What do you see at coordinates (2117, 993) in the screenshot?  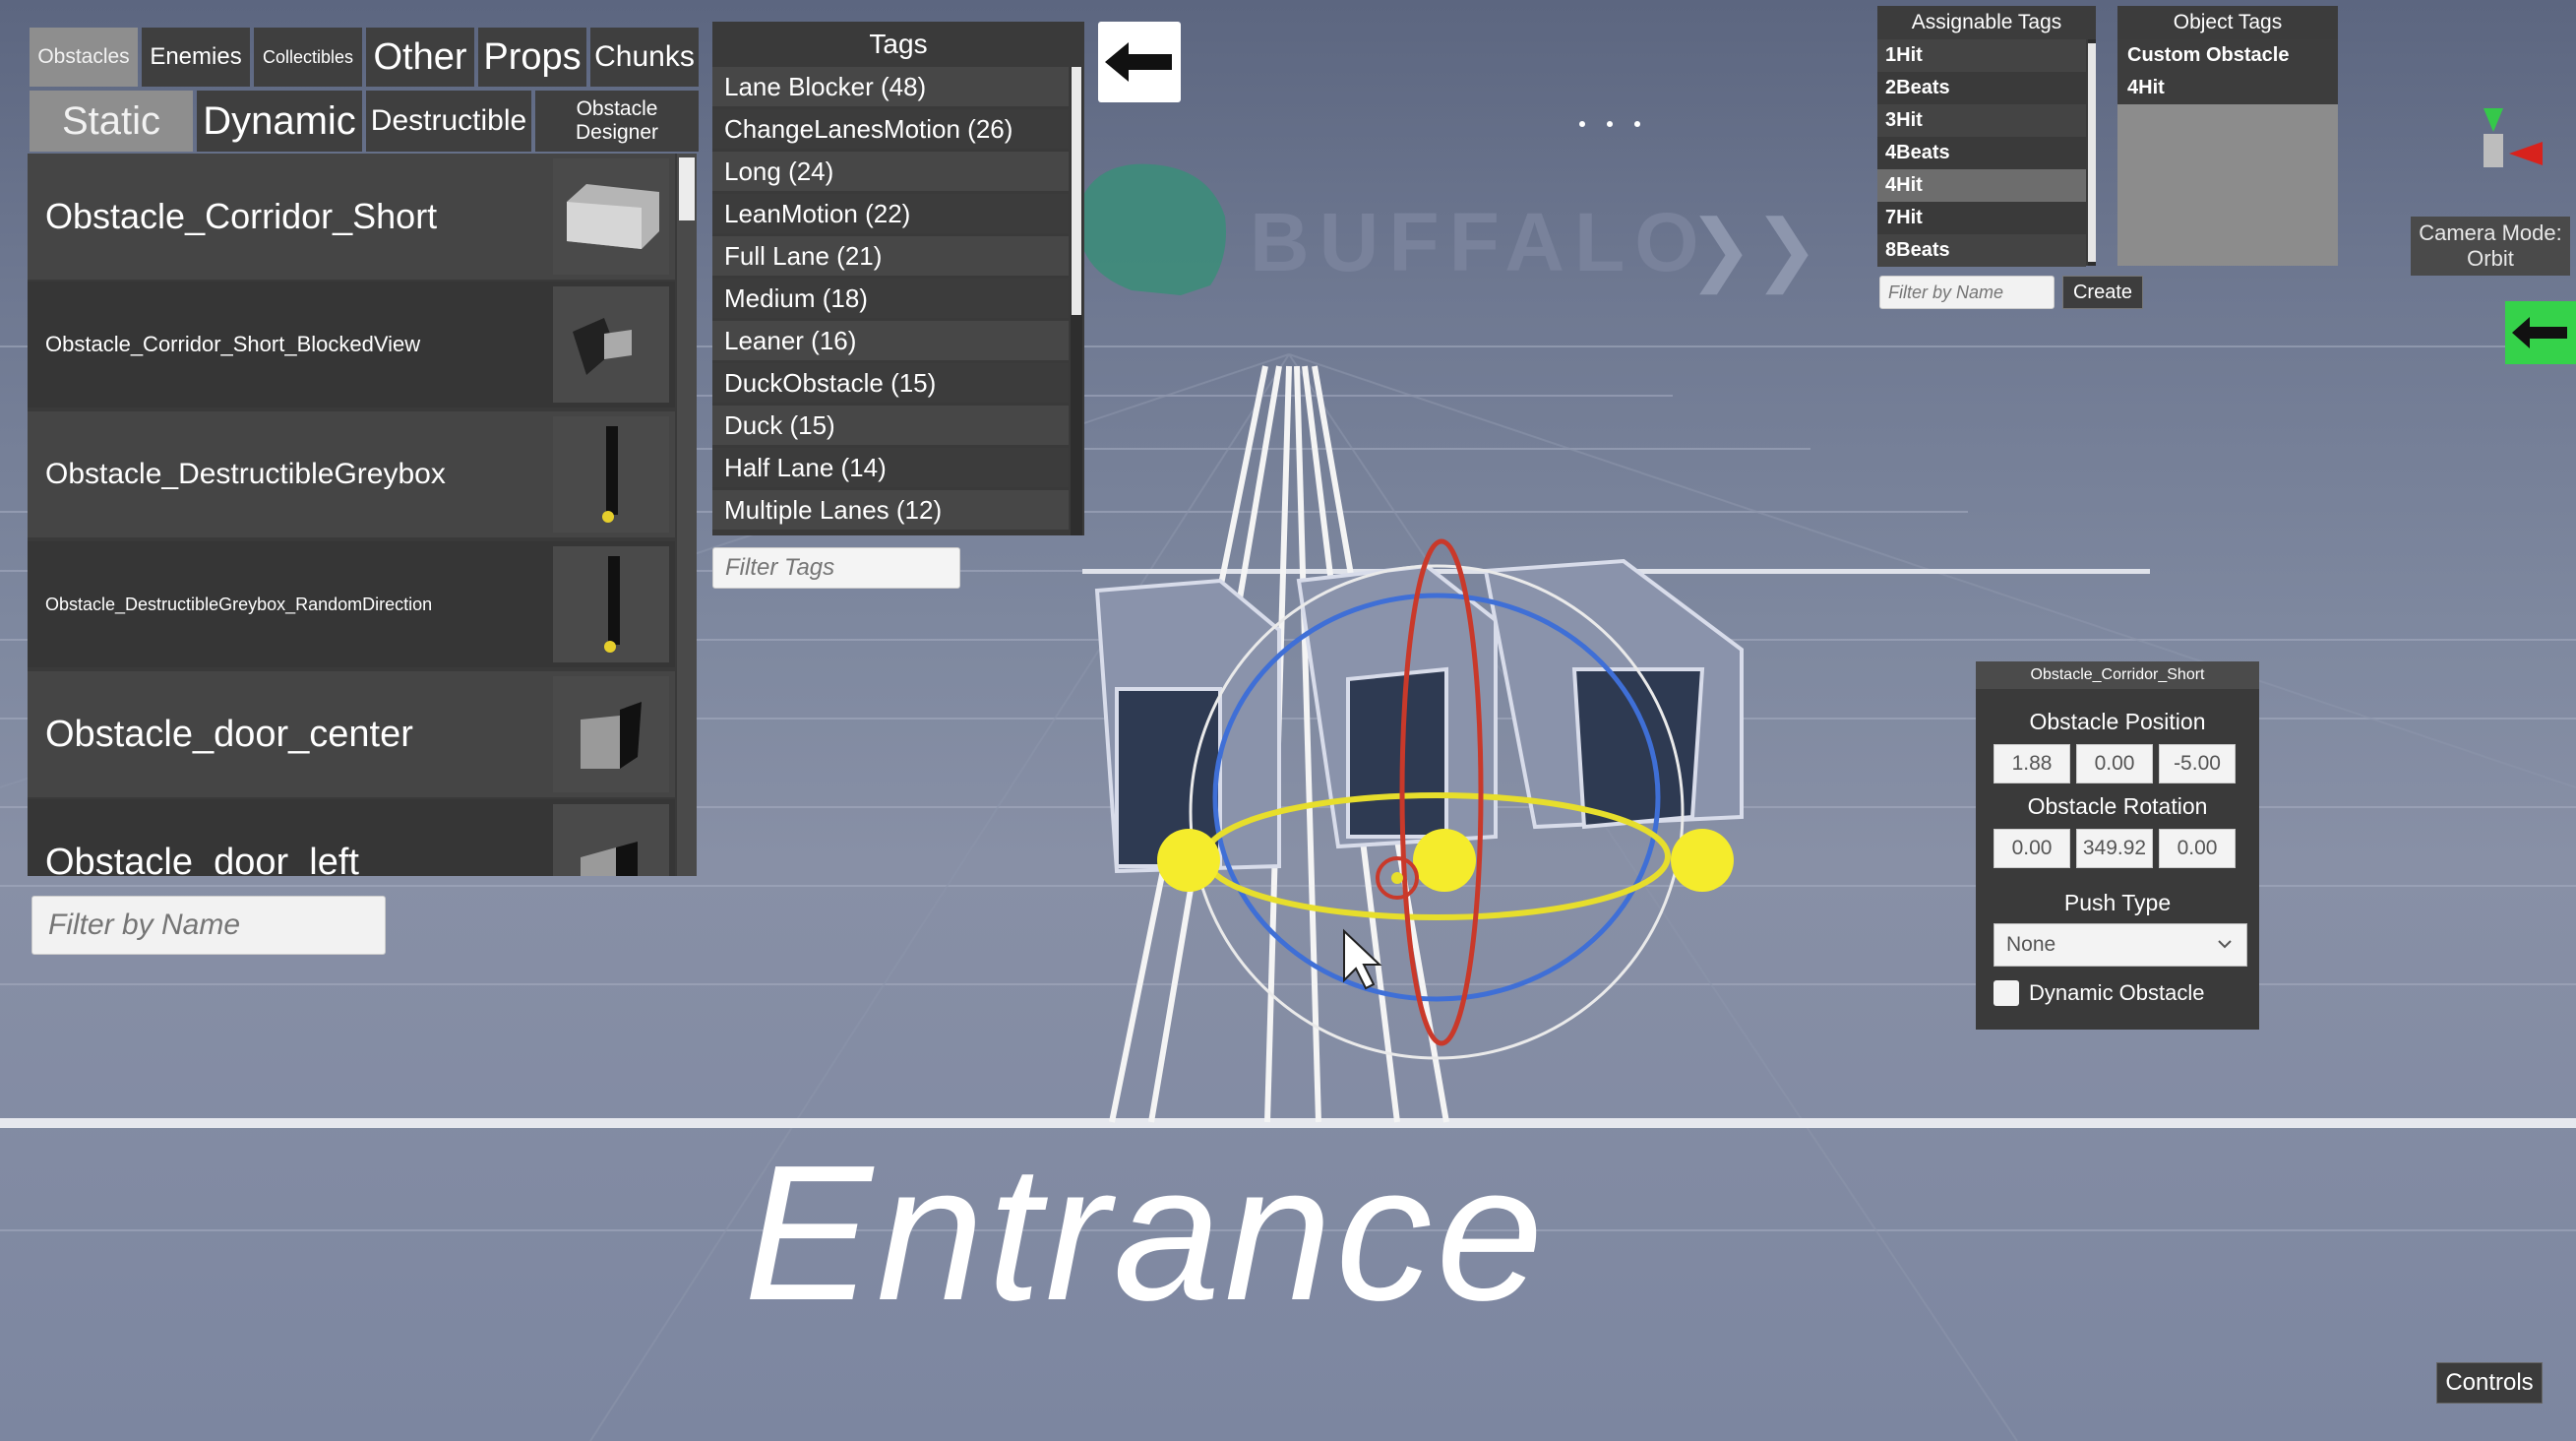 I see `dynamic-obstacle-label: Dynamic Obstacle` at bounding box center [2117, 993].